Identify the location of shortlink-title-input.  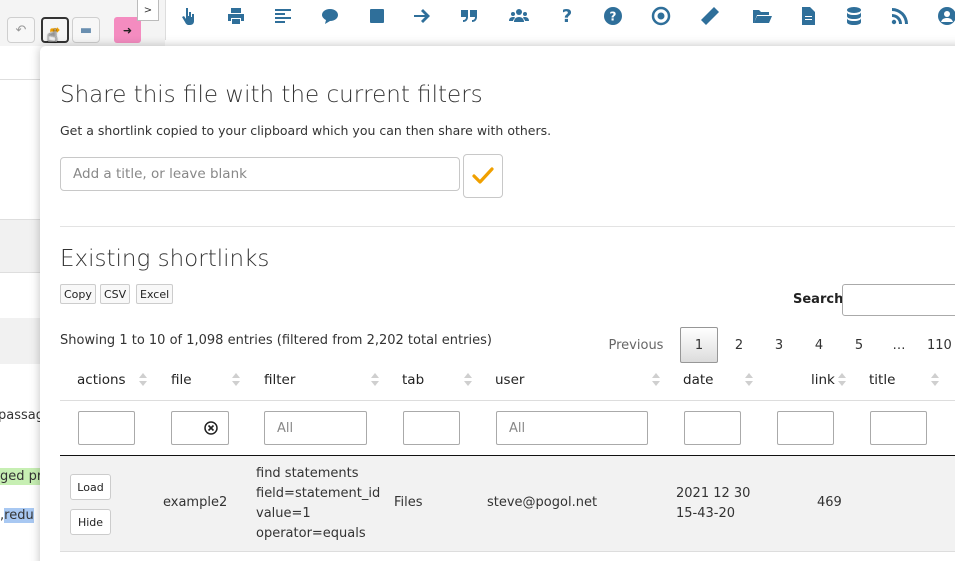
(260, 174).